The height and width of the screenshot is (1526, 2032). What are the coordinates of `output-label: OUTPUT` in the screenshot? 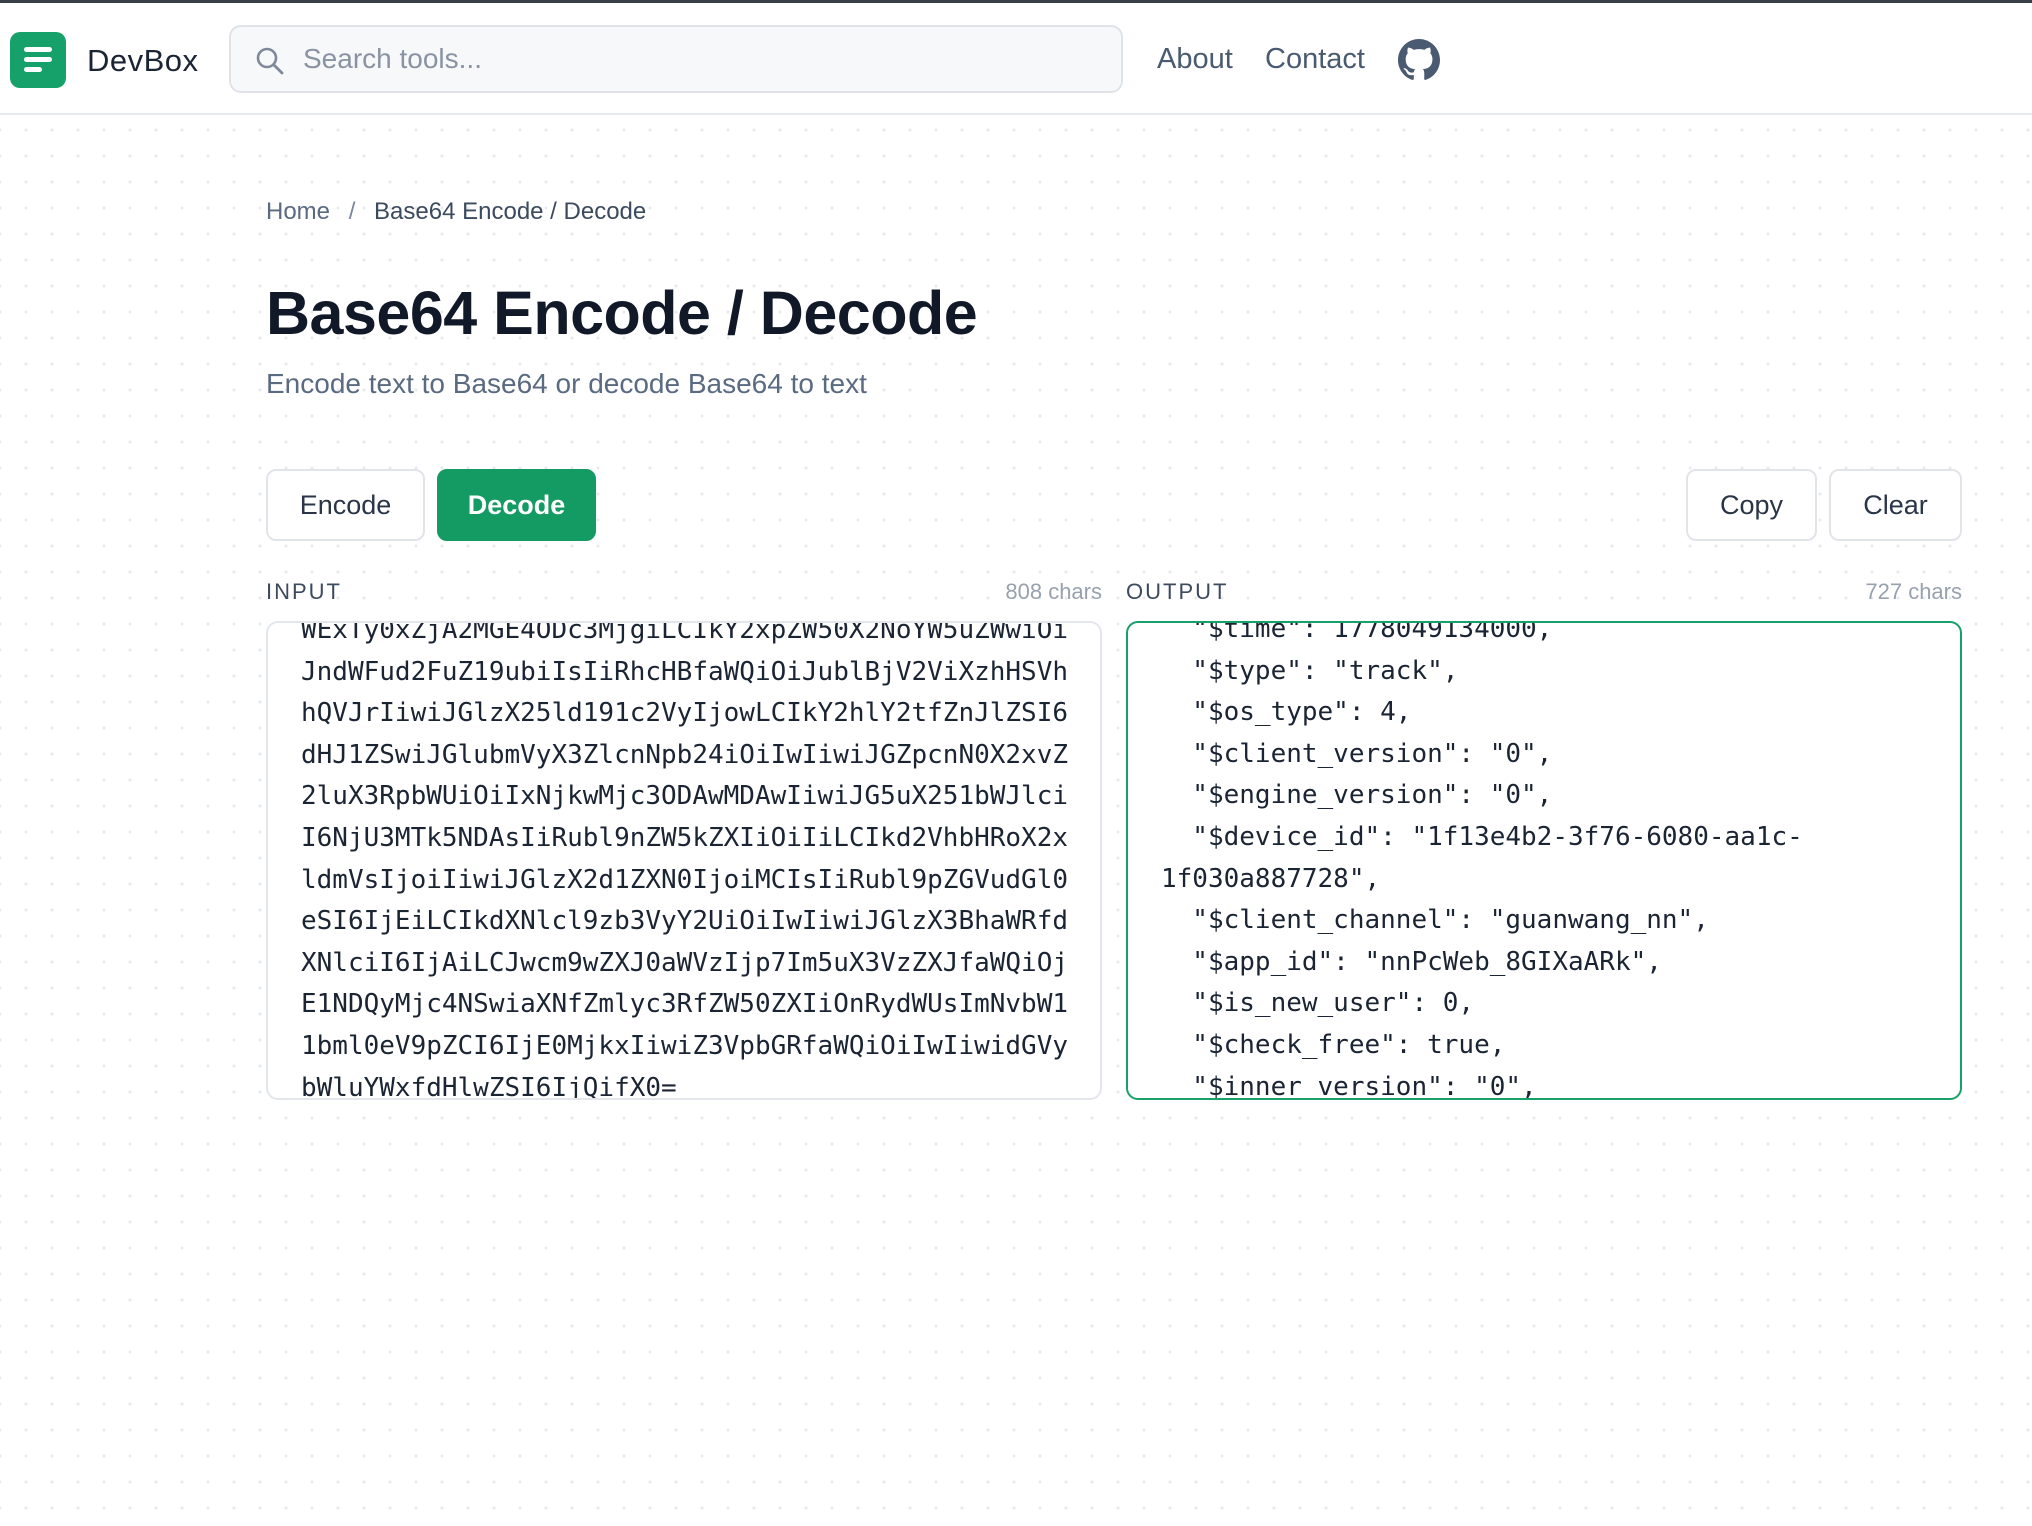 It's located at (1177, 591).